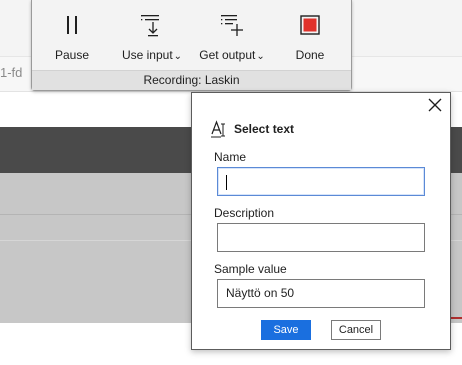 The height and width of the screenshot is (365, 462). I want to click on done-button: Done, so click(310, 35).